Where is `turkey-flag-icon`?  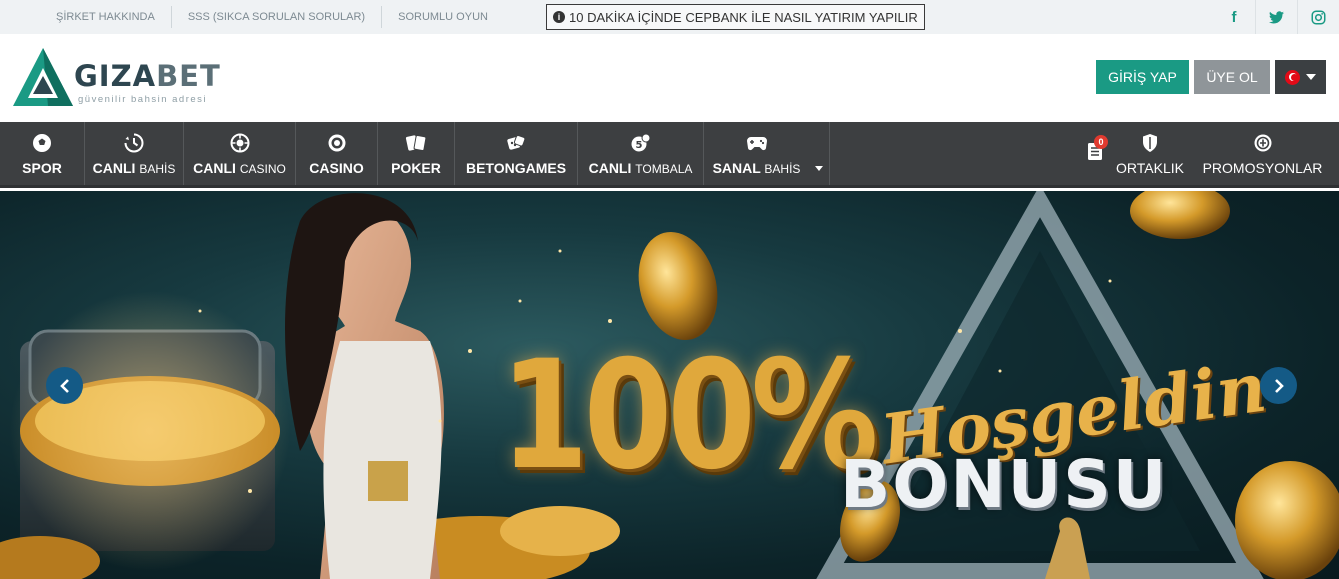 turkey-flag-icon is located at coordinates (1292, 77).